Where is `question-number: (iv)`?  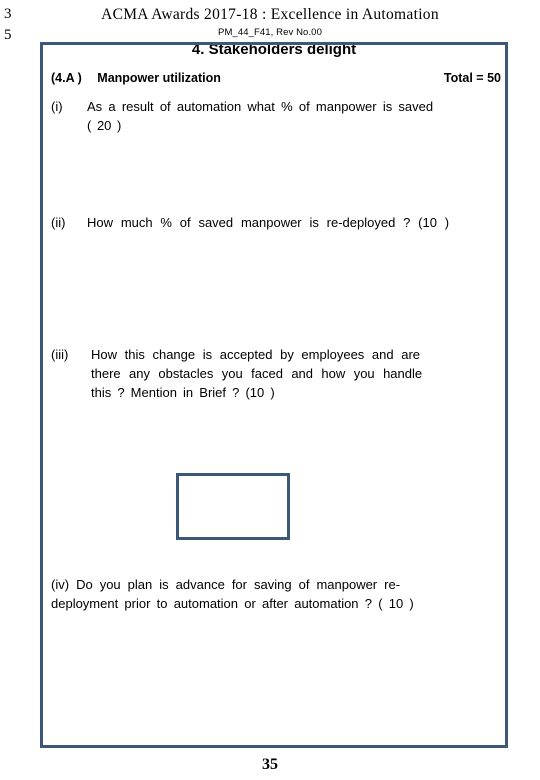 question-number: (iv) is located at coordinates (60, 584).